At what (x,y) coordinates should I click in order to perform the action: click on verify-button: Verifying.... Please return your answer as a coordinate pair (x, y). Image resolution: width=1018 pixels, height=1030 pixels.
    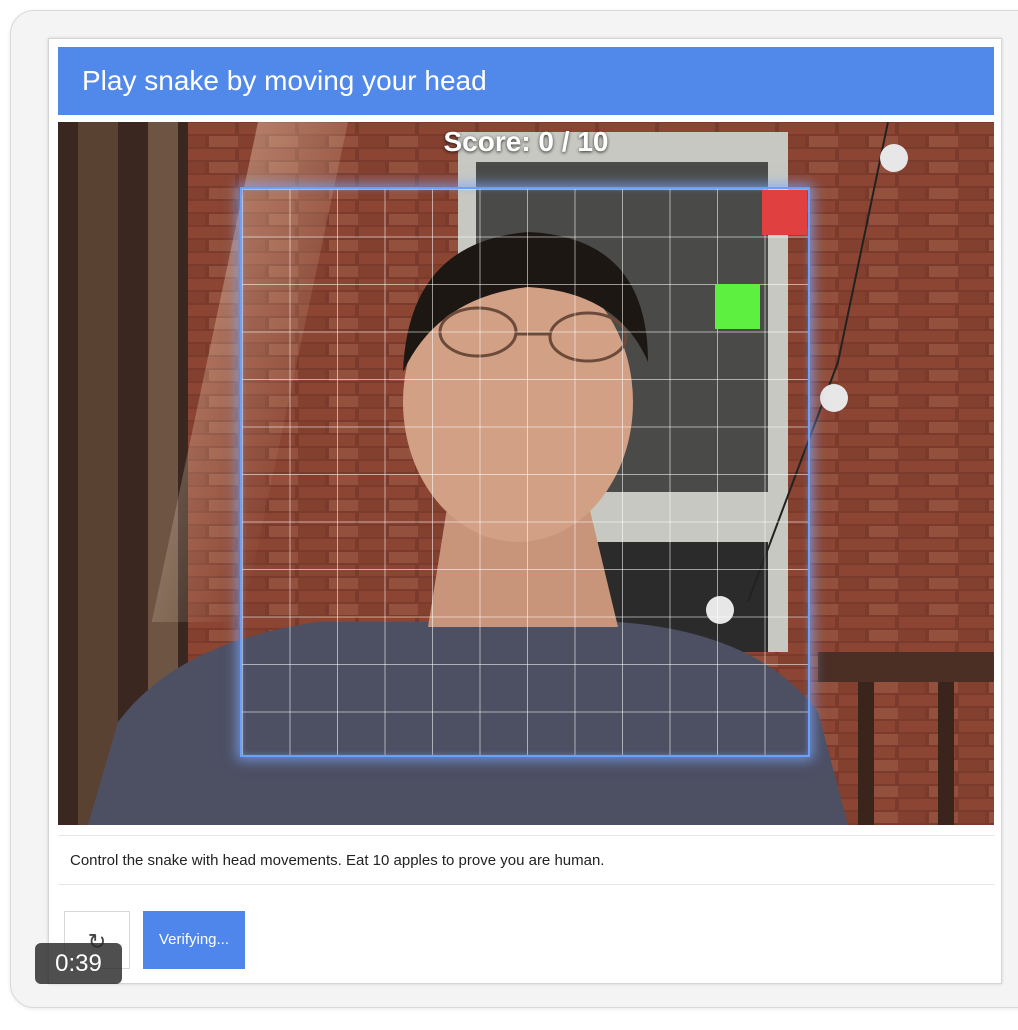
    Looking at the image, I should click on (194, 940).